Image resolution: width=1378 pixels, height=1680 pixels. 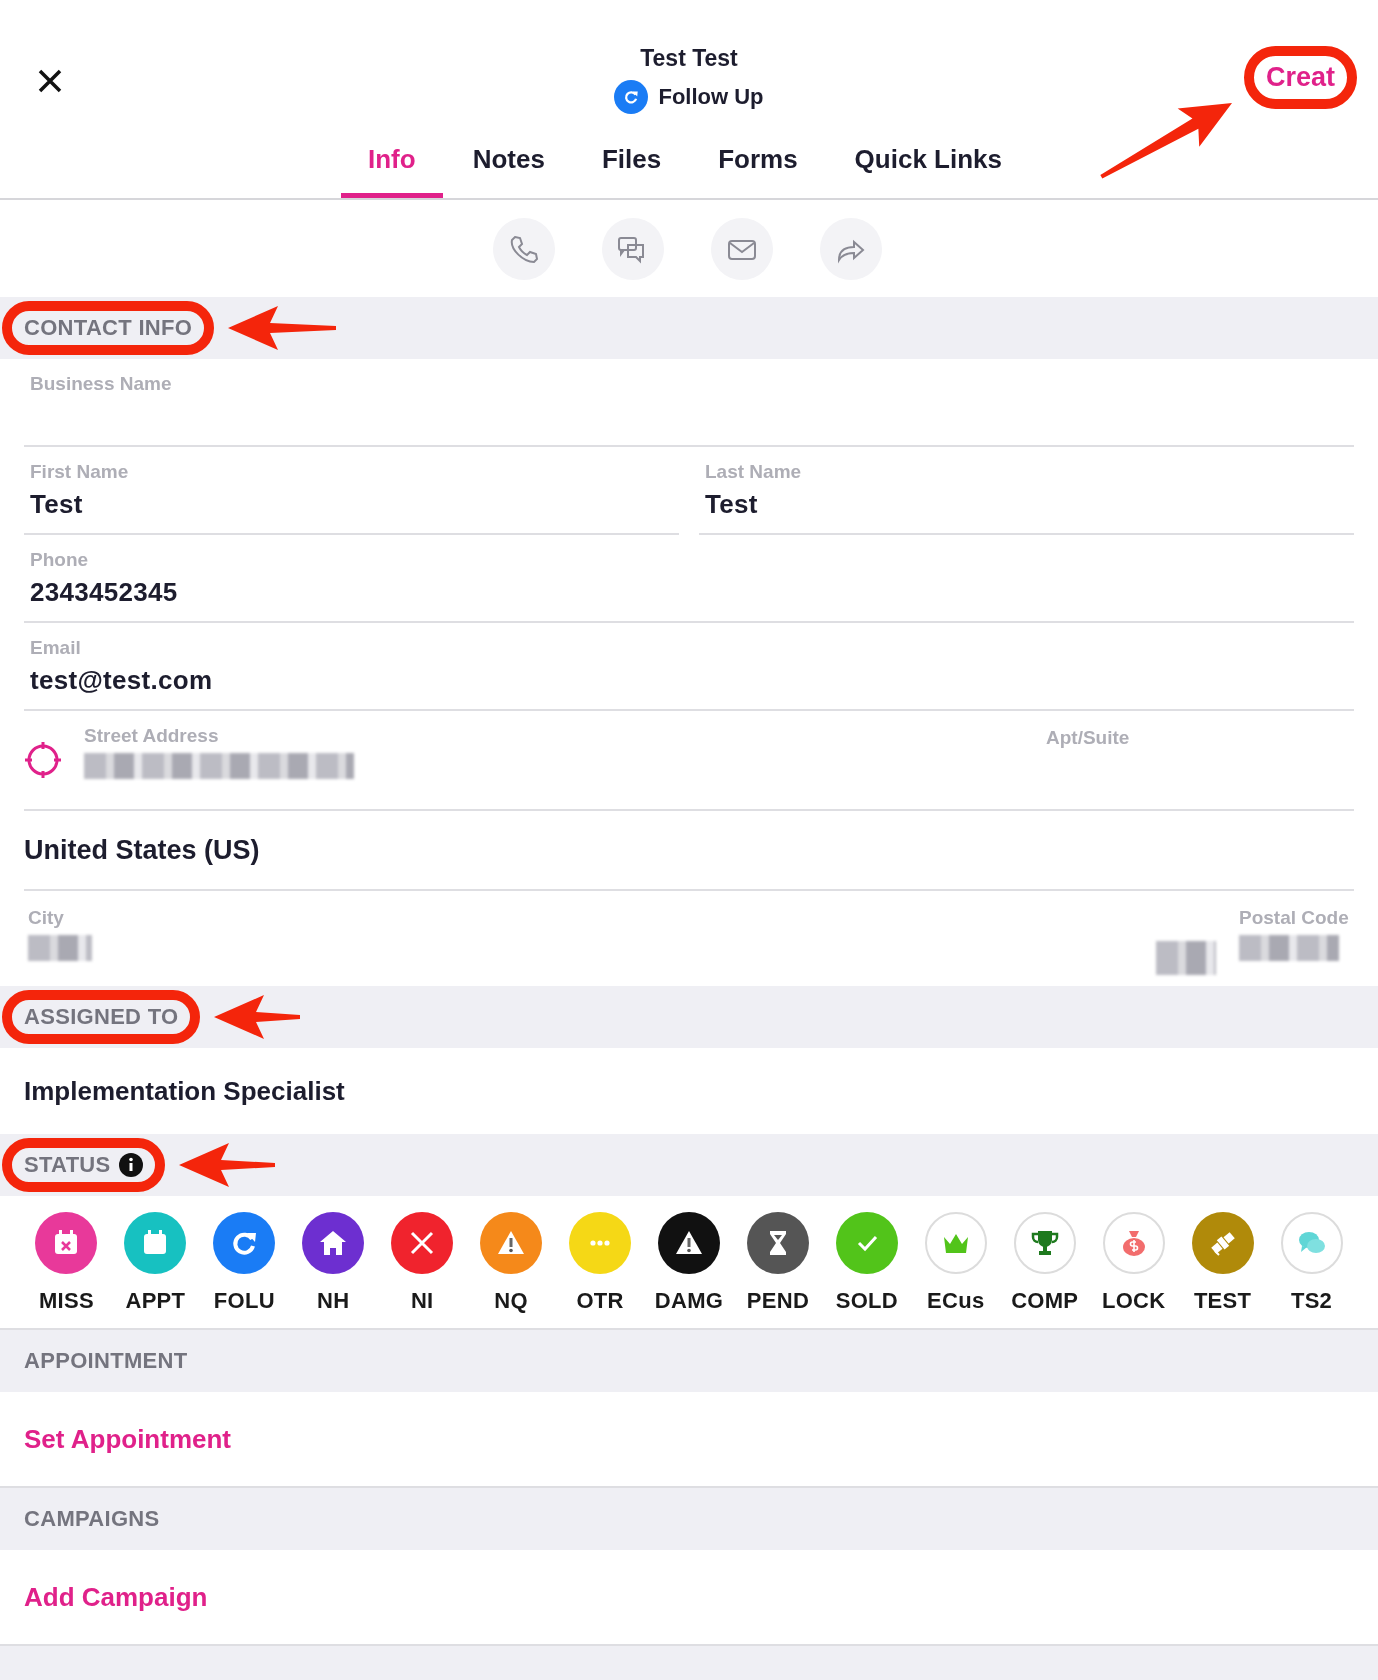 What do you see at coordinates (689, 579) in the screenshot?
I see `input-field: Phone 2343452345` at bounding box center [689, 579].